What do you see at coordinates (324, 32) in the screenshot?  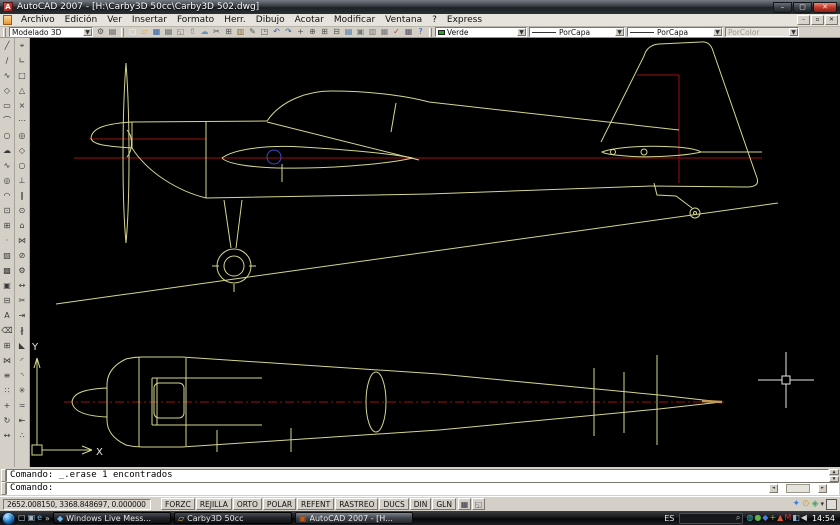 I see `zoom-window-icon: ⊞` at bounding box center [324, 32].